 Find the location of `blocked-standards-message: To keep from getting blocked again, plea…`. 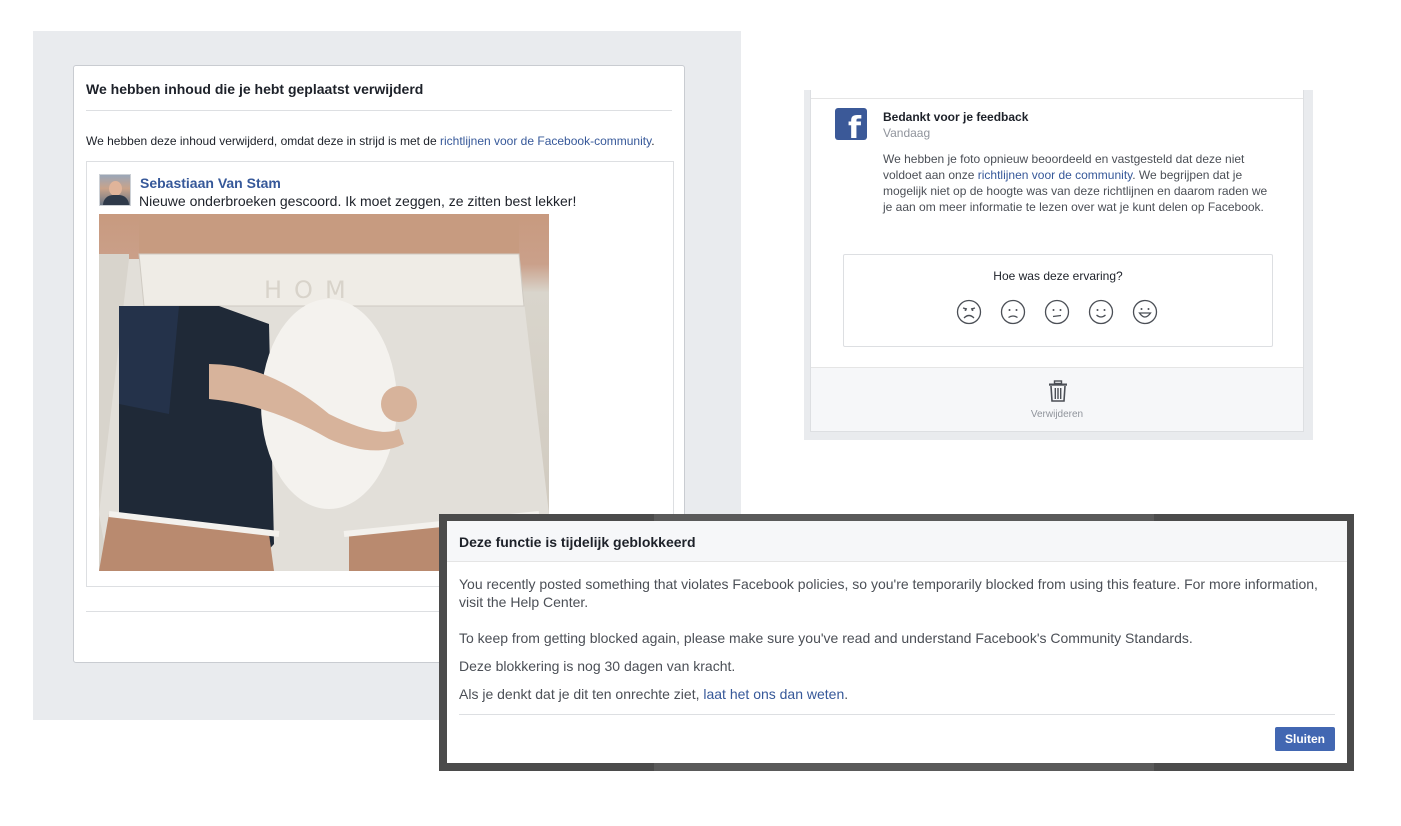

blocked-standards-message: To keep from getting blocked again, plea… is located at coordinates (826, 638).